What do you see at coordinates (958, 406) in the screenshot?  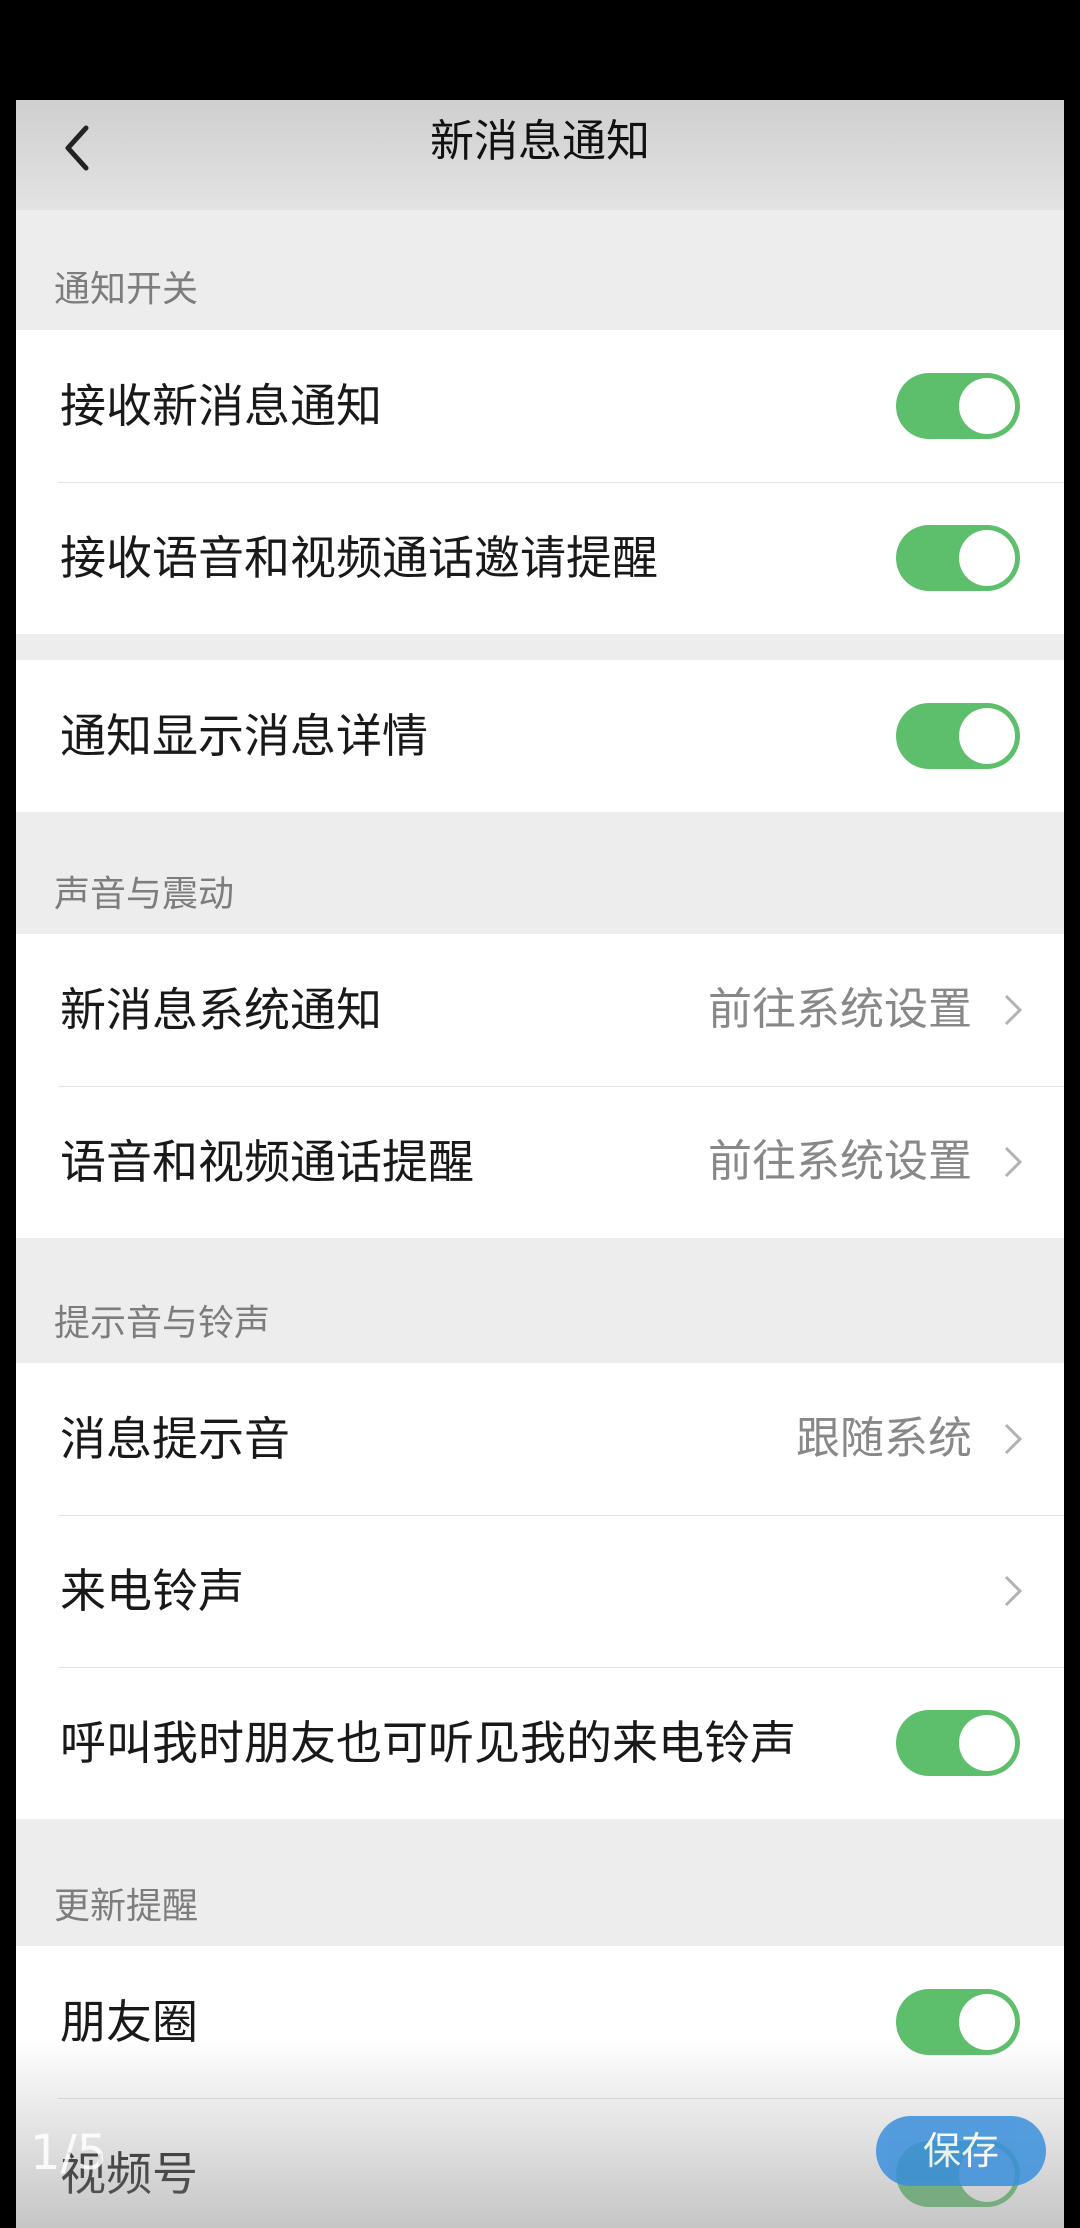 I see `receive-new-message-toggle` at bounding box center [958, 406].